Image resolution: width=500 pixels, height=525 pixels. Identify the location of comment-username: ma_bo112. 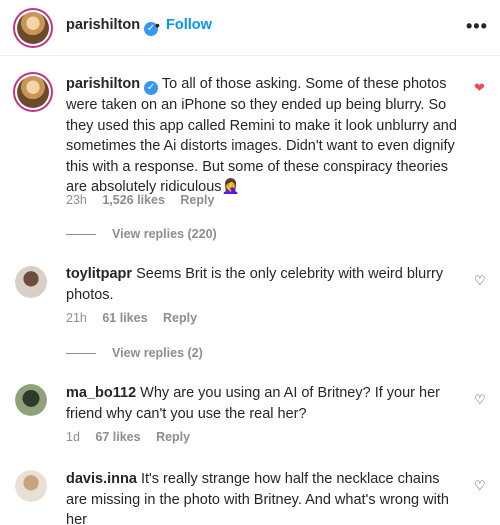
(101, 393).